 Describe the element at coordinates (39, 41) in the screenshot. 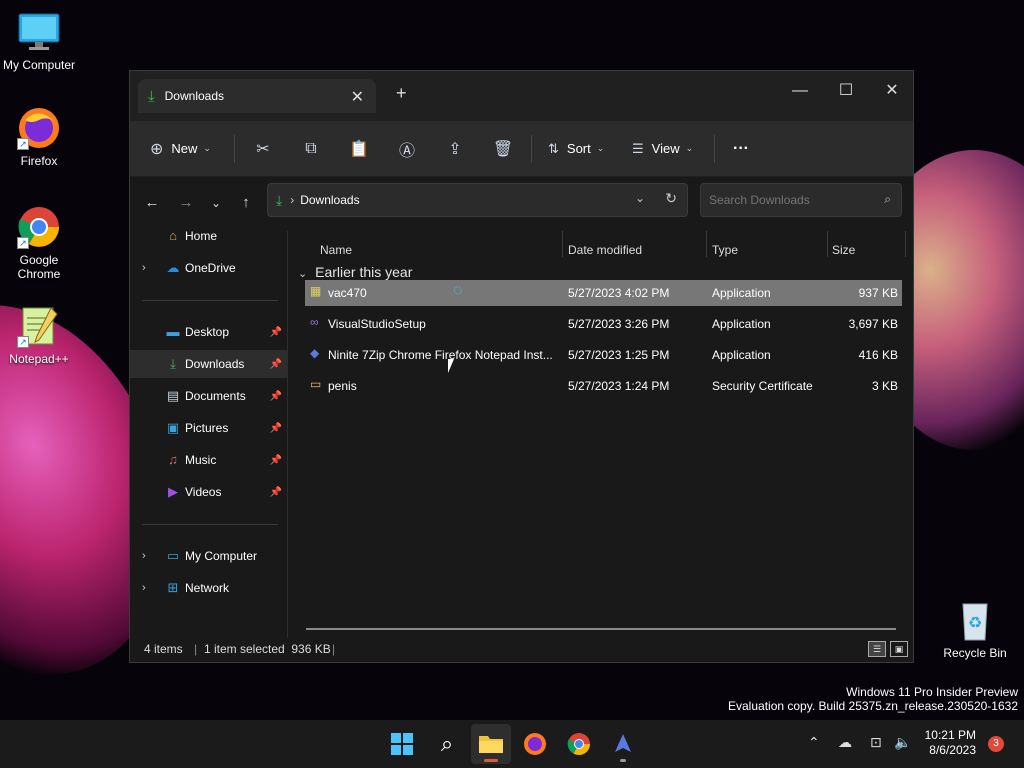

I see `desktop-icon-my-computer: My Computer` at that location.